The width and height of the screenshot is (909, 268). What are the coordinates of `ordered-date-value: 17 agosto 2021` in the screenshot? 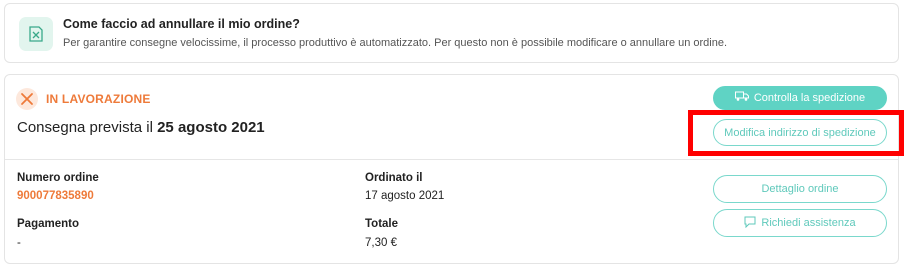 It's located at (405, 196).